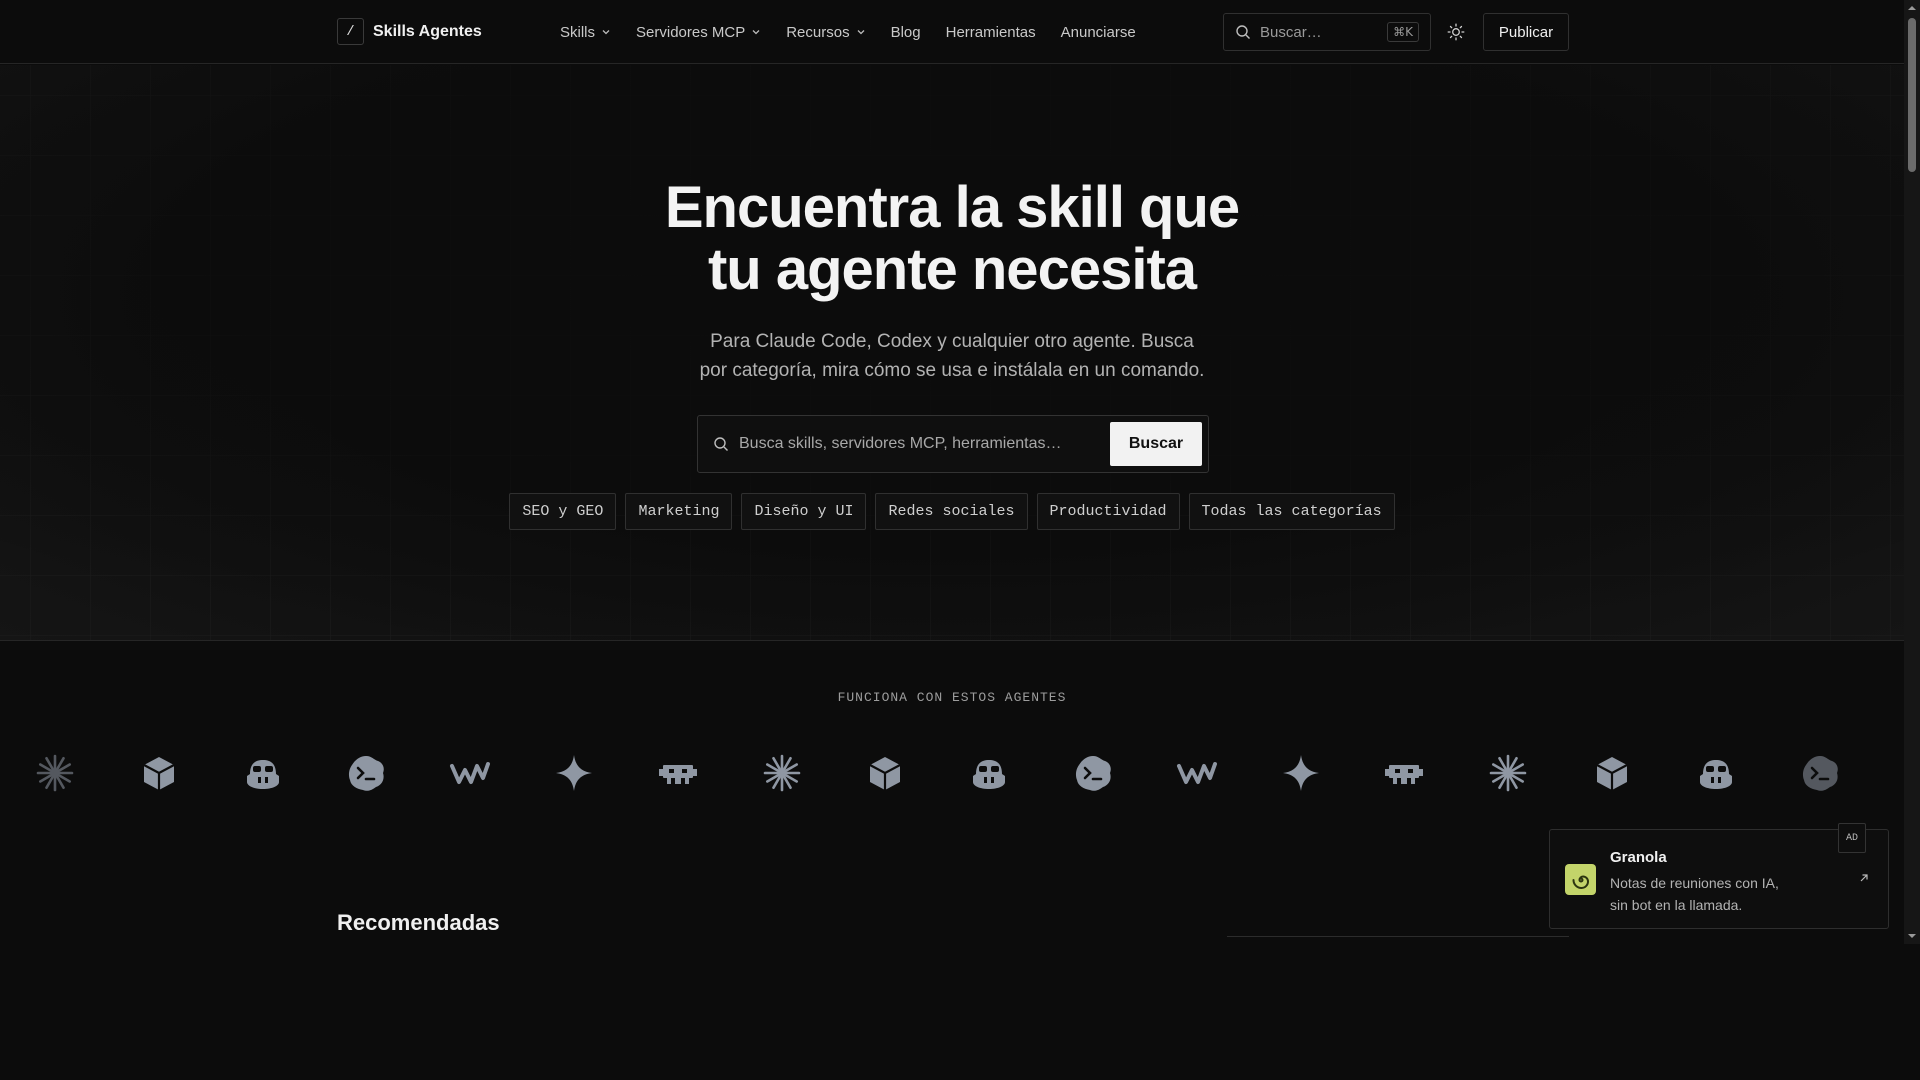 This screenshot has width=1920, height=1080. Describe the element at coordinates (1156, 444) in the screenshot. I see `hero-search-button: Buscar` at that location.